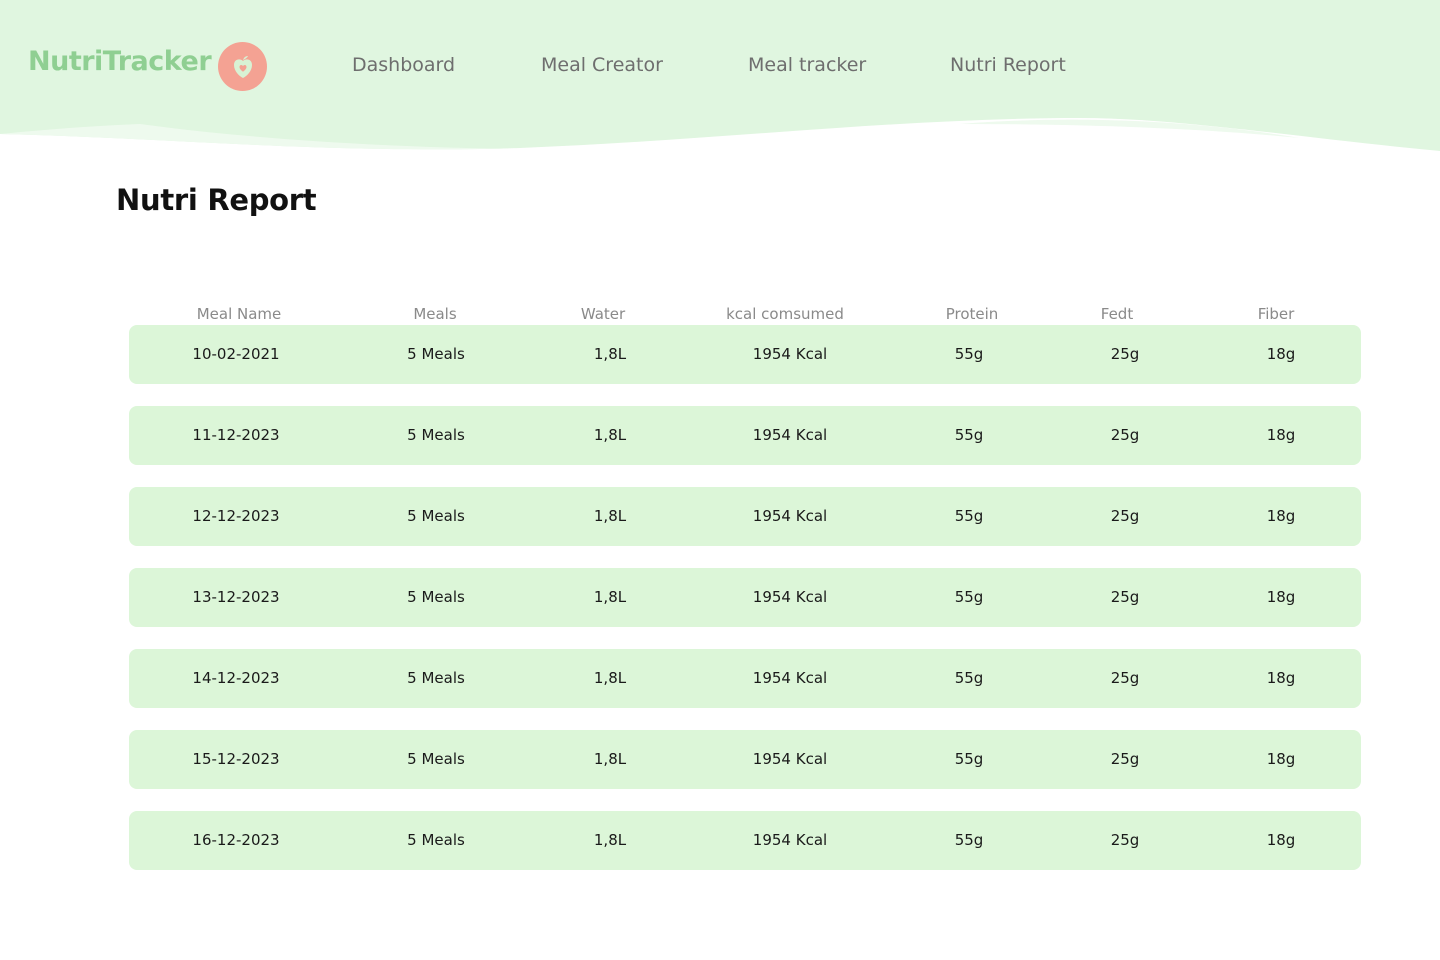  Describe the element at coordinates (236, 435) in the screenshot. I see `cell-date: 11-12-2023` at that location.